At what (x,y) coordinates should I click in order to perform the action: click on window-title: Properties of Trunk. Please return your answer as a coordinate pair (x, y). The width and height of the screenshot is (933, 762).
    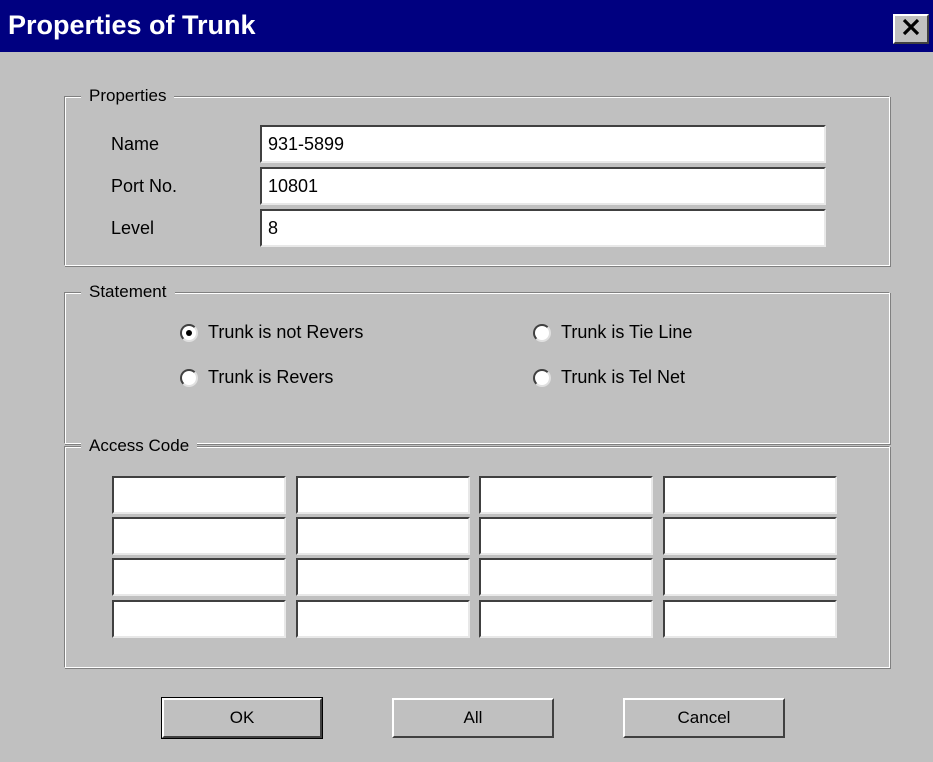
    Looking at the image, I should click on (132, 25).